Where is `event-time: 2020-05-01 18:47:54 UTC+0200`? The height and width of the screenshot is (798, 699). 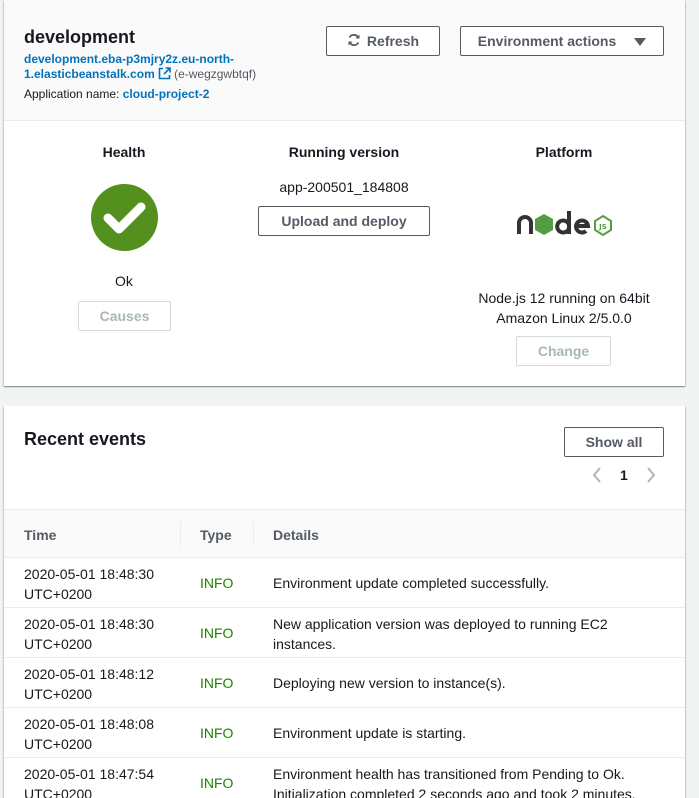
event-time: 2020-05-01 18:47:54 UTC+0200 is located at coordinates (89, 782).